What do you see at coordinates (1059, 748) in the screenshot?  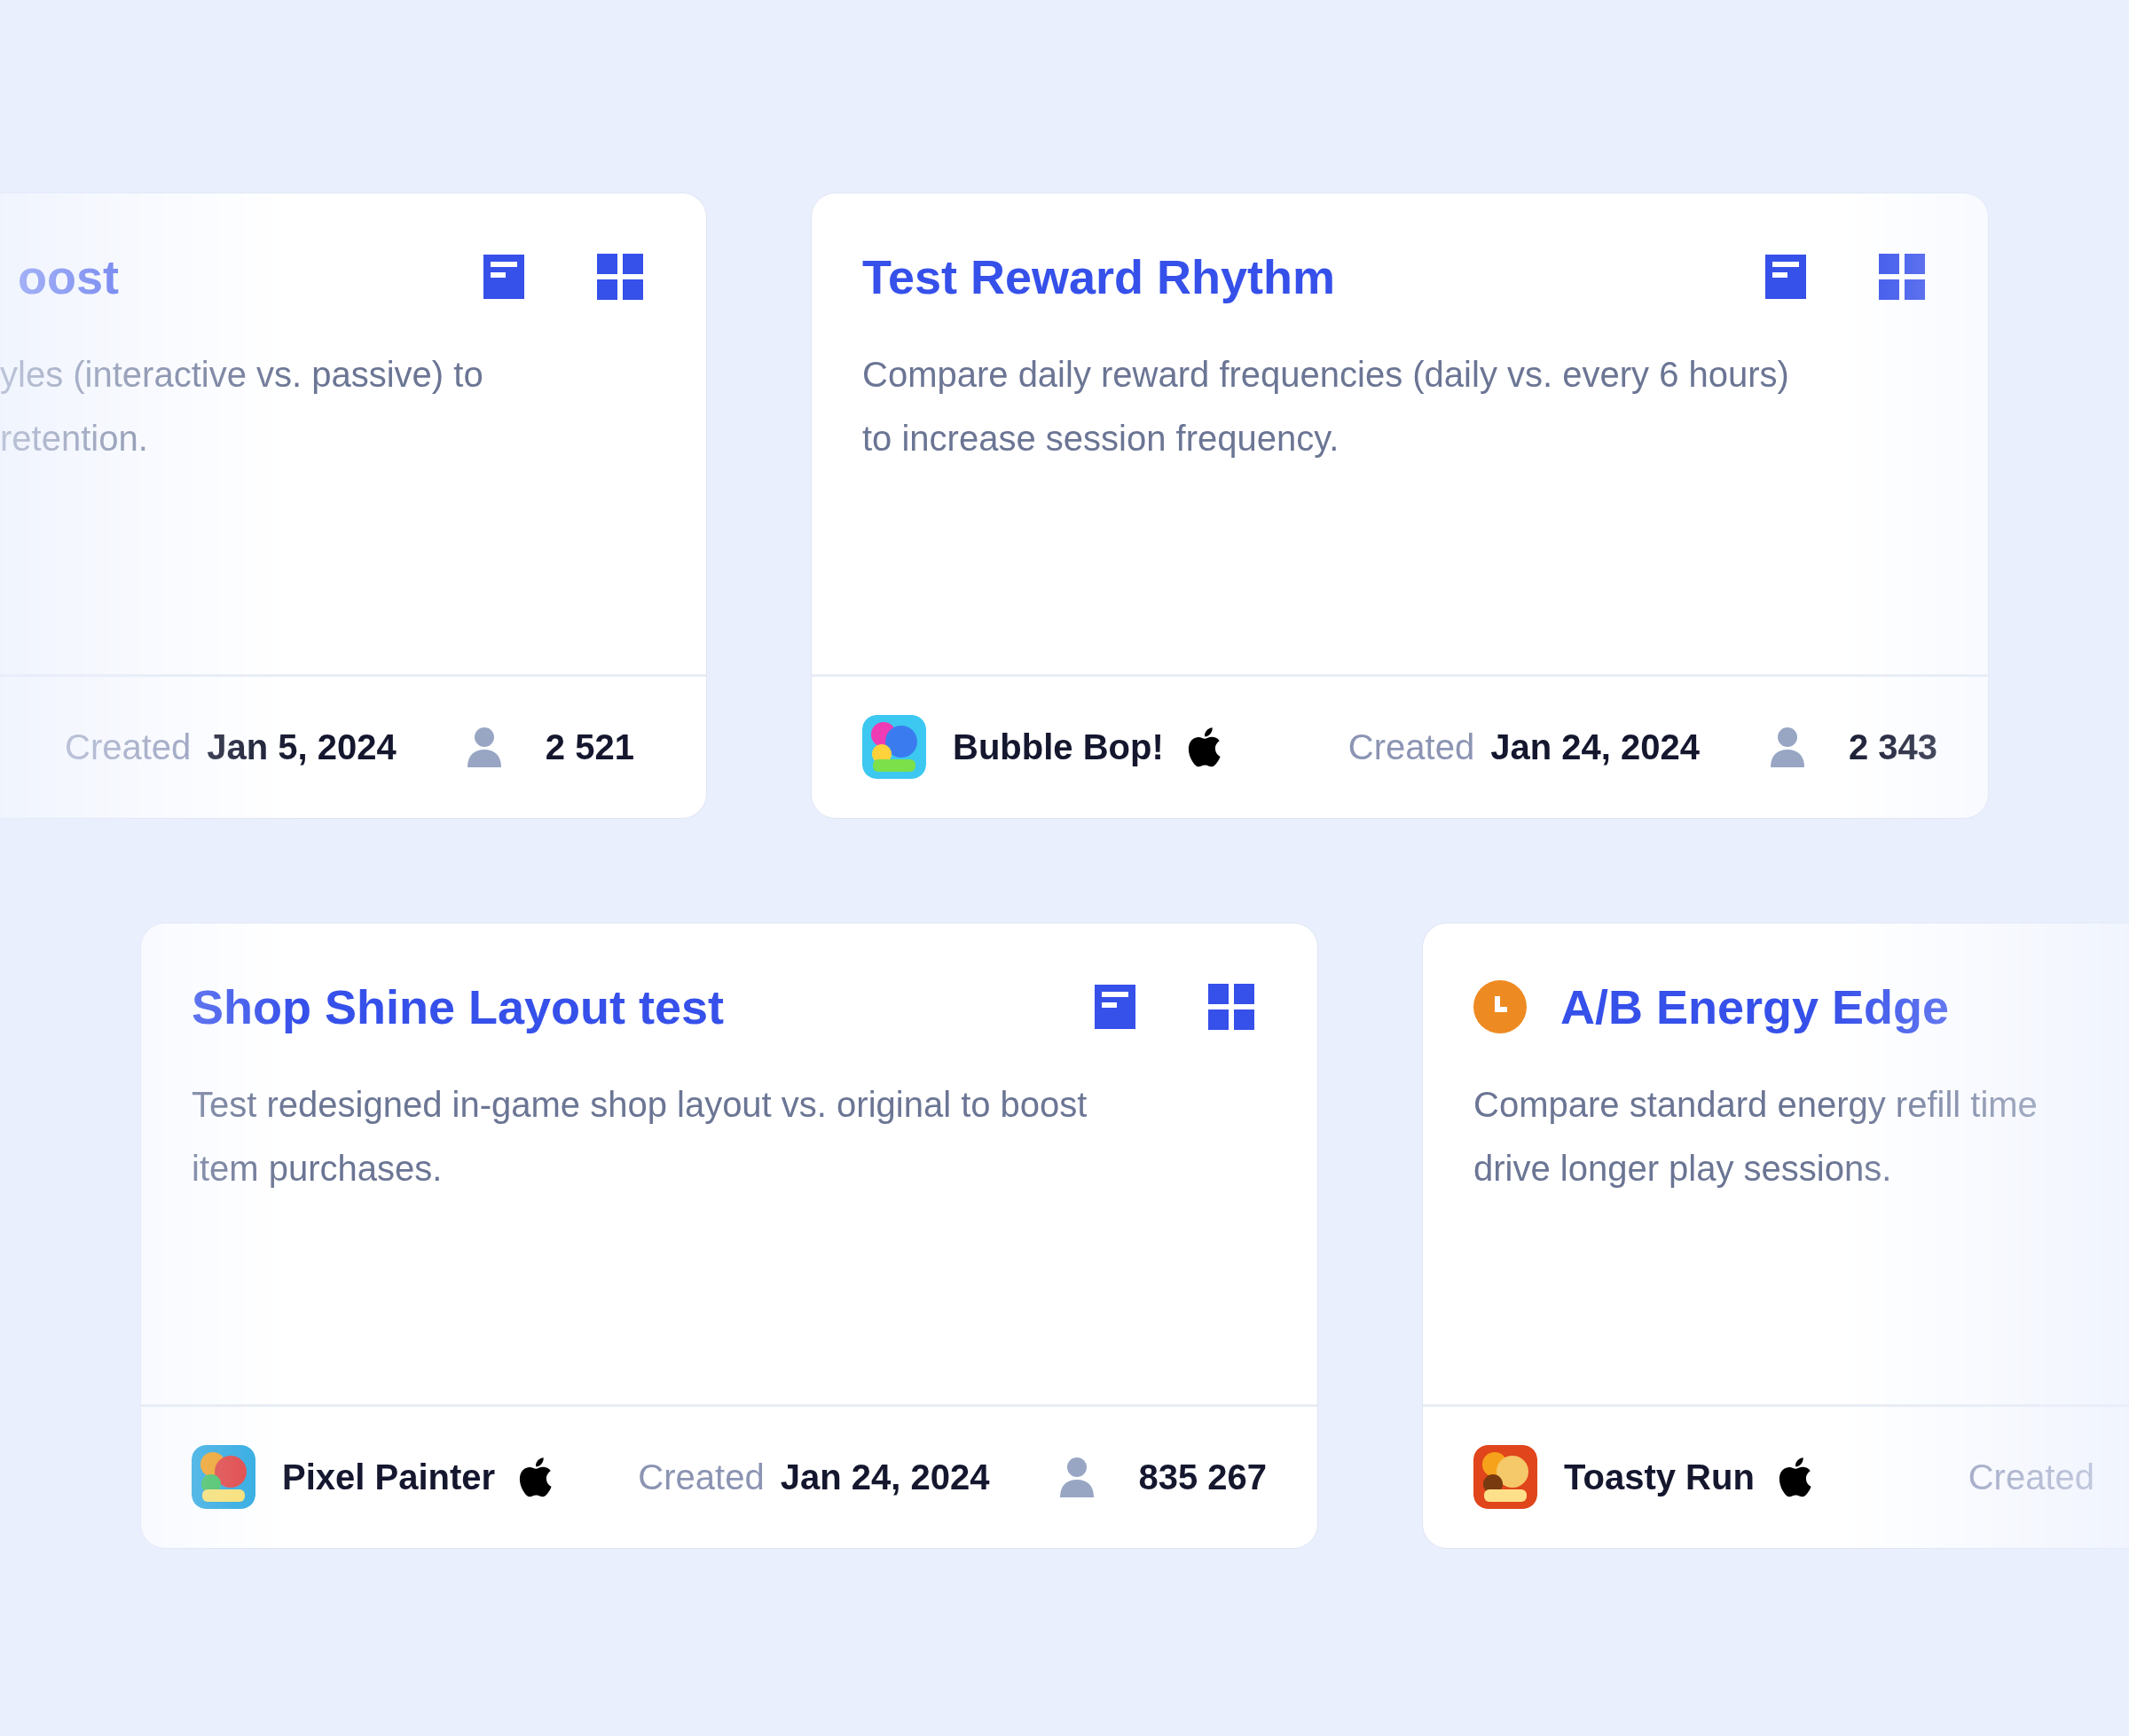 I see `app-name: Bubble Bop!` at bounding box center [1059, 748].